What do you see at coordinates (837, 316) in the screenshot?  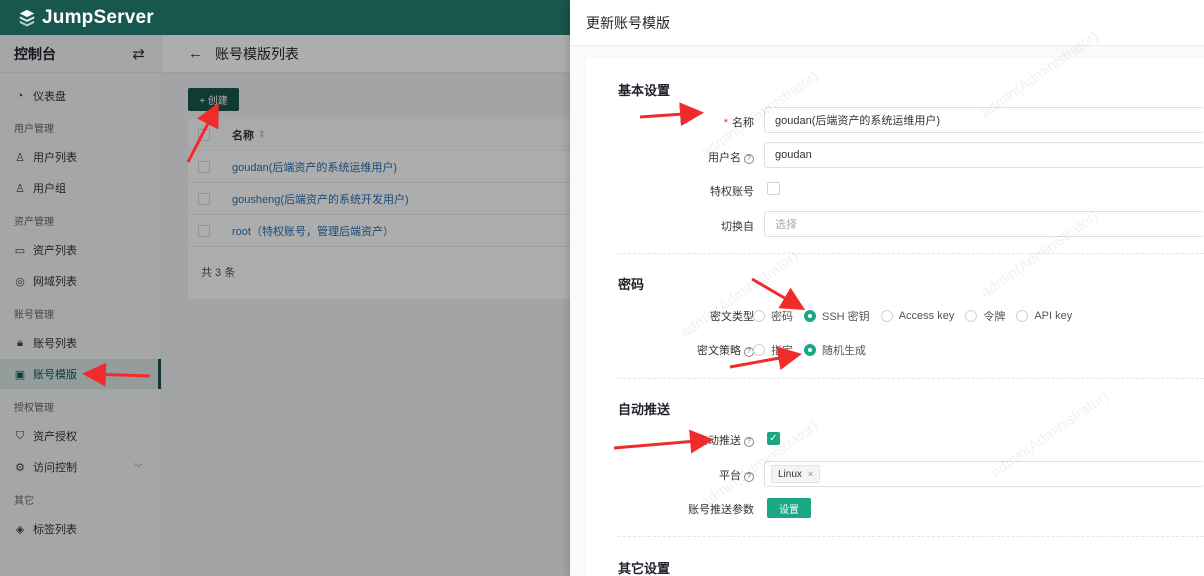 I see `radio-option-ssh-key: SSH 密钥` at bounding box center [837, 316].